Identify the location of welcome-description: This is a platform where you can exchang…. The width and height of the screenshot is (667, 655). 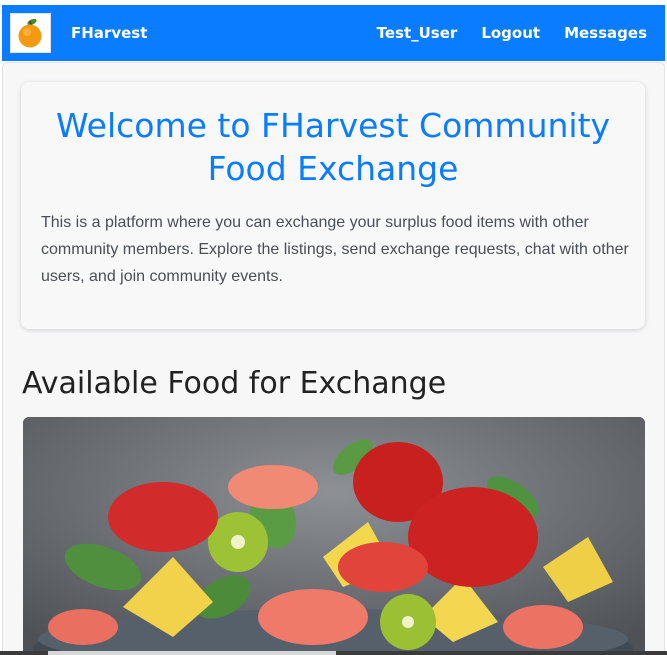
(335, 249).